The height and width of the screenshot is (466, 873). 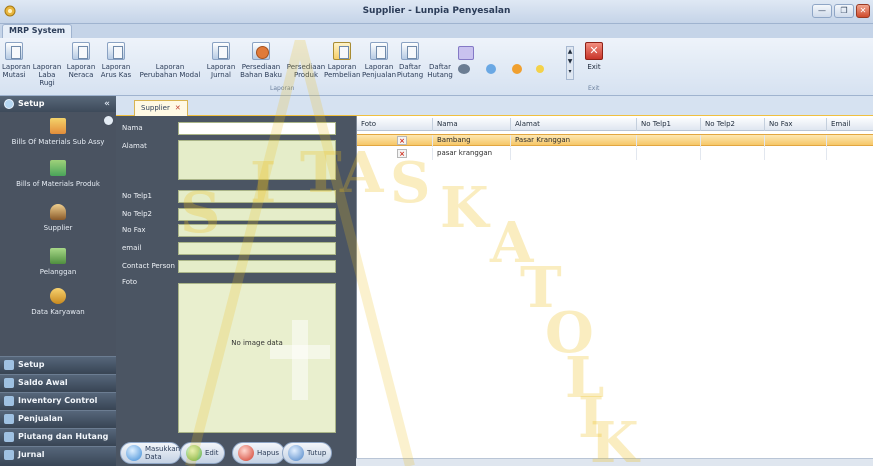 I want to click on close-button: ✕, so click(x=863, y=11).